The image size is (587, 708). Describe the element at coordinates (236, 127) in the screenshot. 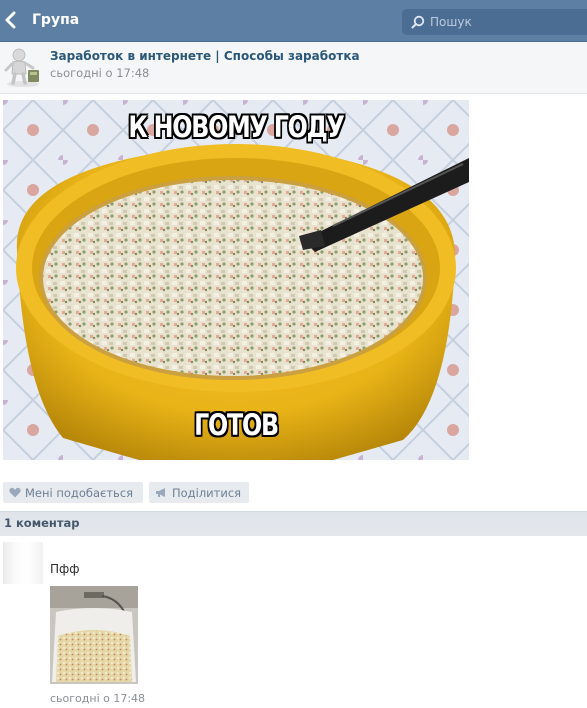

I see `meme-caption-top: К НОВОМУ ГОДУ` at that location.